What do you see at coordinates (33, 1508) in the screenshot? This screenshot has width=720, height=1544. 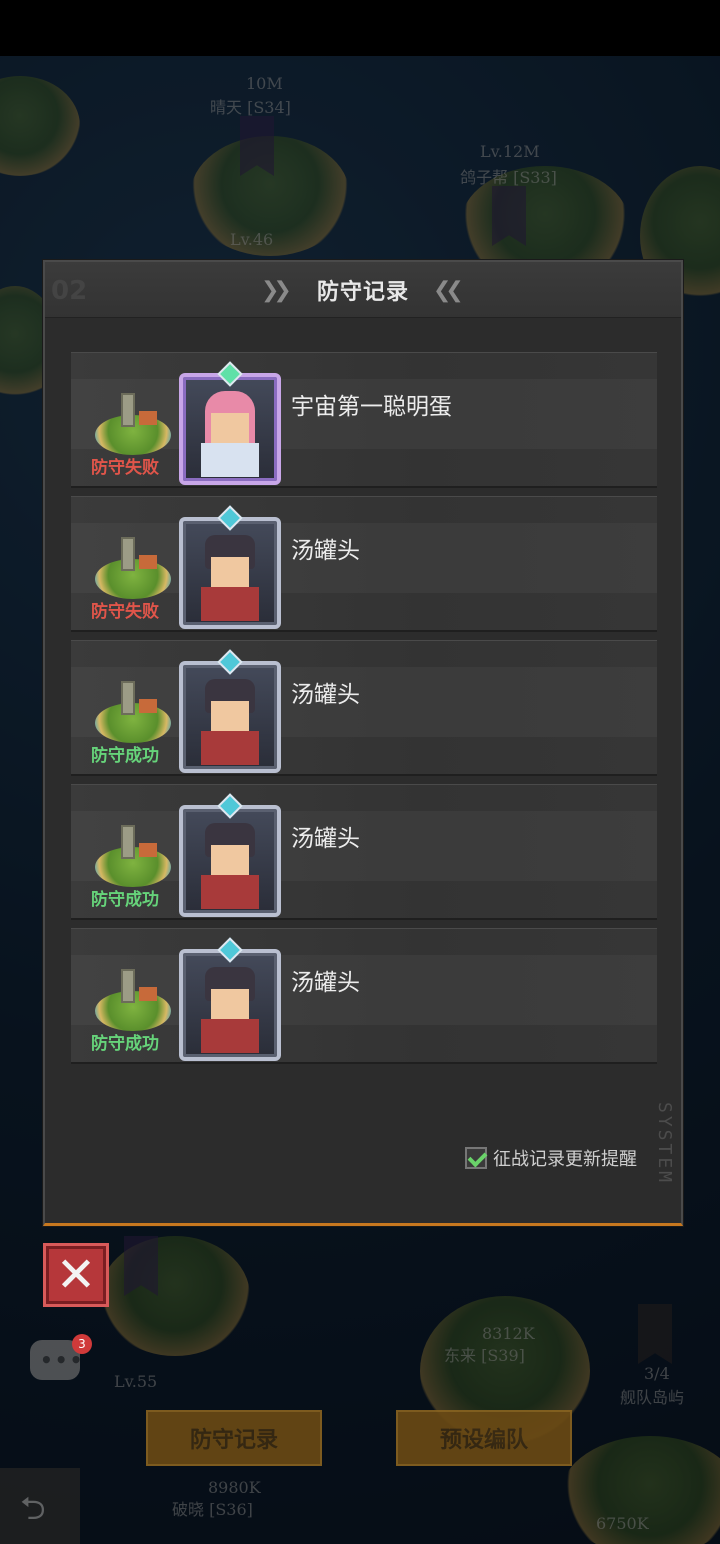 I see `back-arrow-icon: ⮌` at bounding box center [33, 1508].